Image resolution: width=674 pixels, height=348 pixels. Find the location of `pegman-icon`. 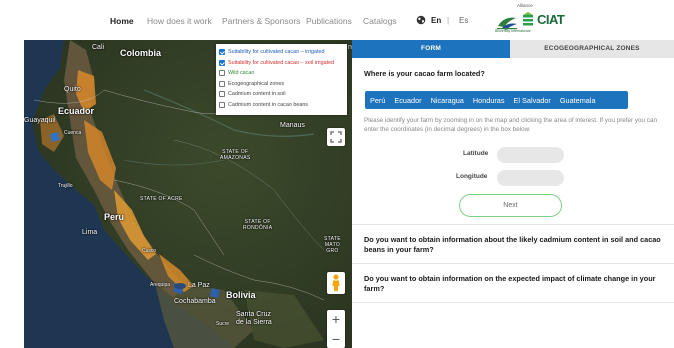

pegman-icon is located at coordinates (336, 282).